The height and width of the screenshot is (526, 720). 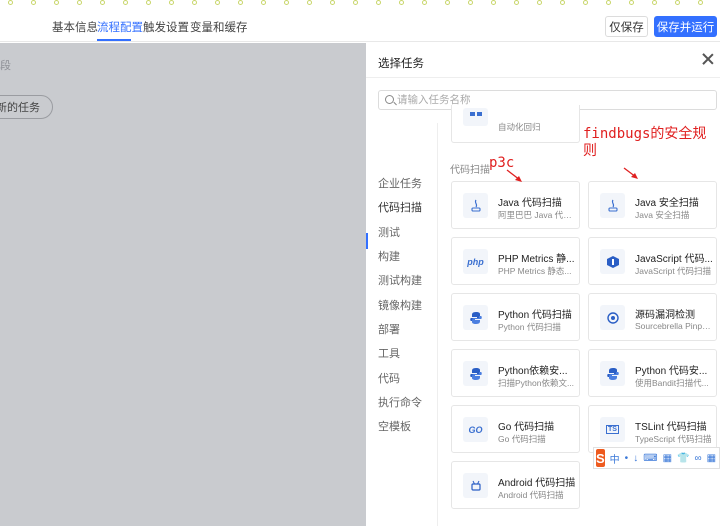 I want to click on task-card-partial: 自动化回归, so click(x=515, y=124).